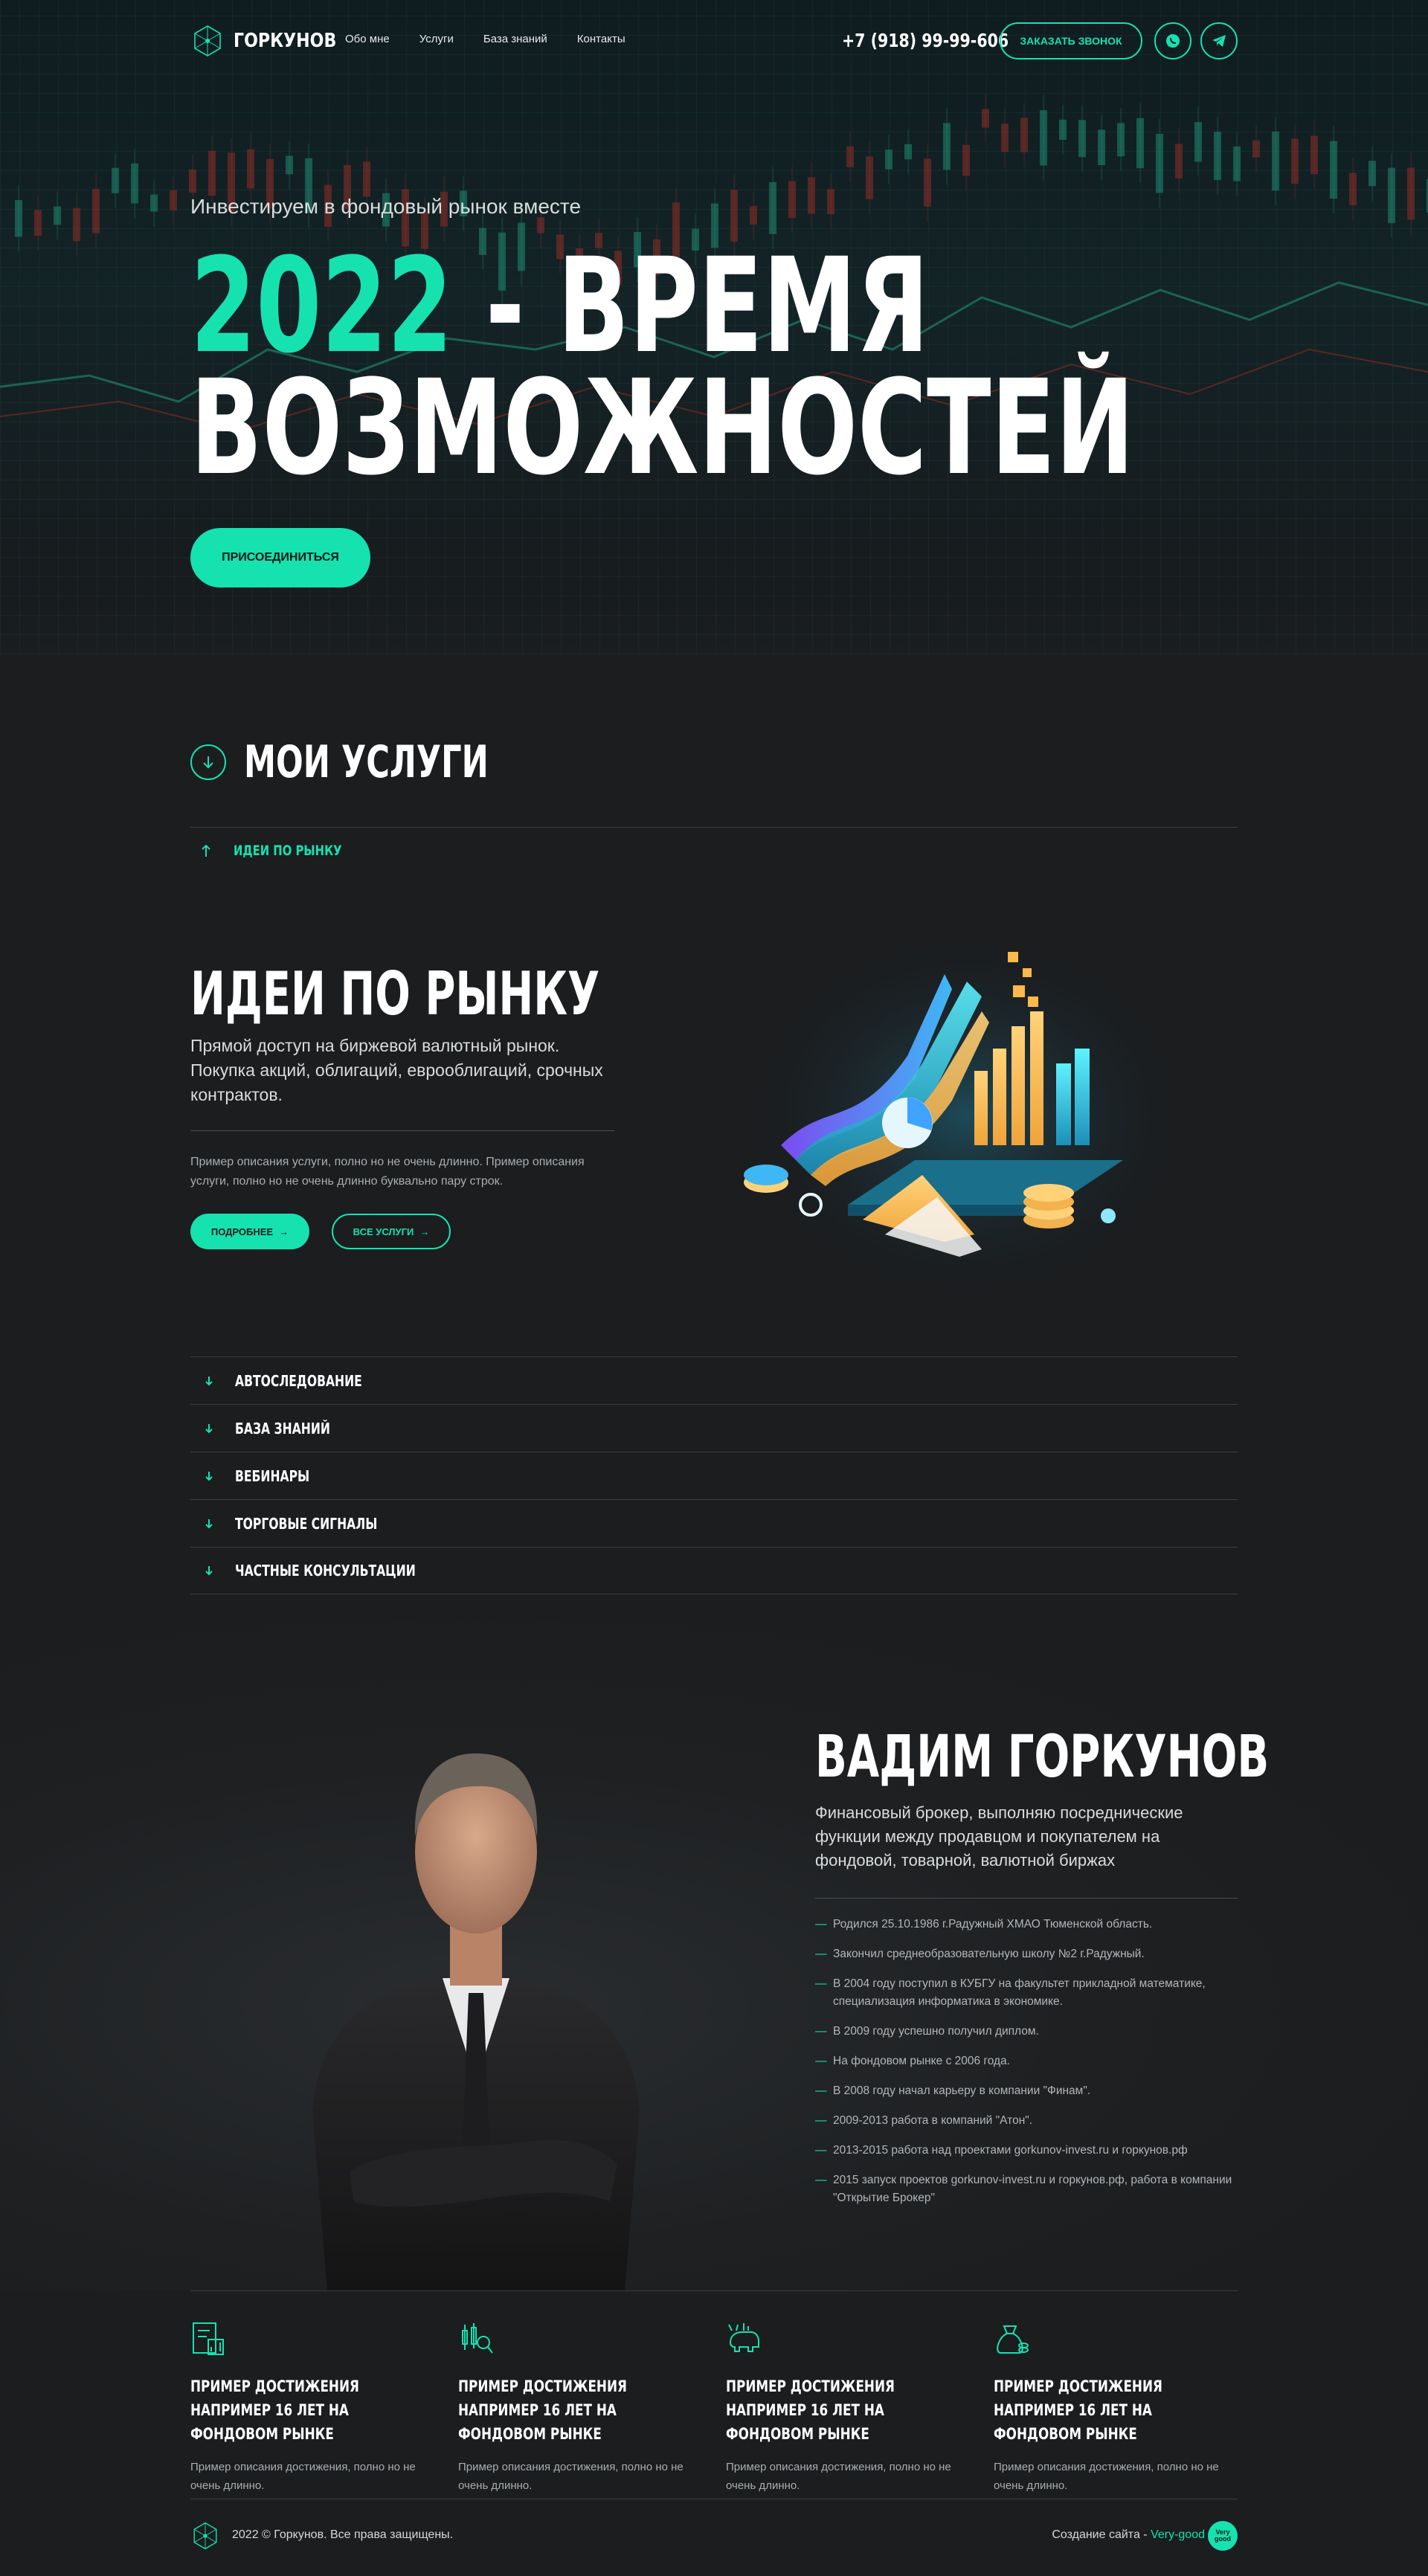  I want to click on accordion-item-label: БАЗА ЗНАНИЙ, so click(282, 1428).